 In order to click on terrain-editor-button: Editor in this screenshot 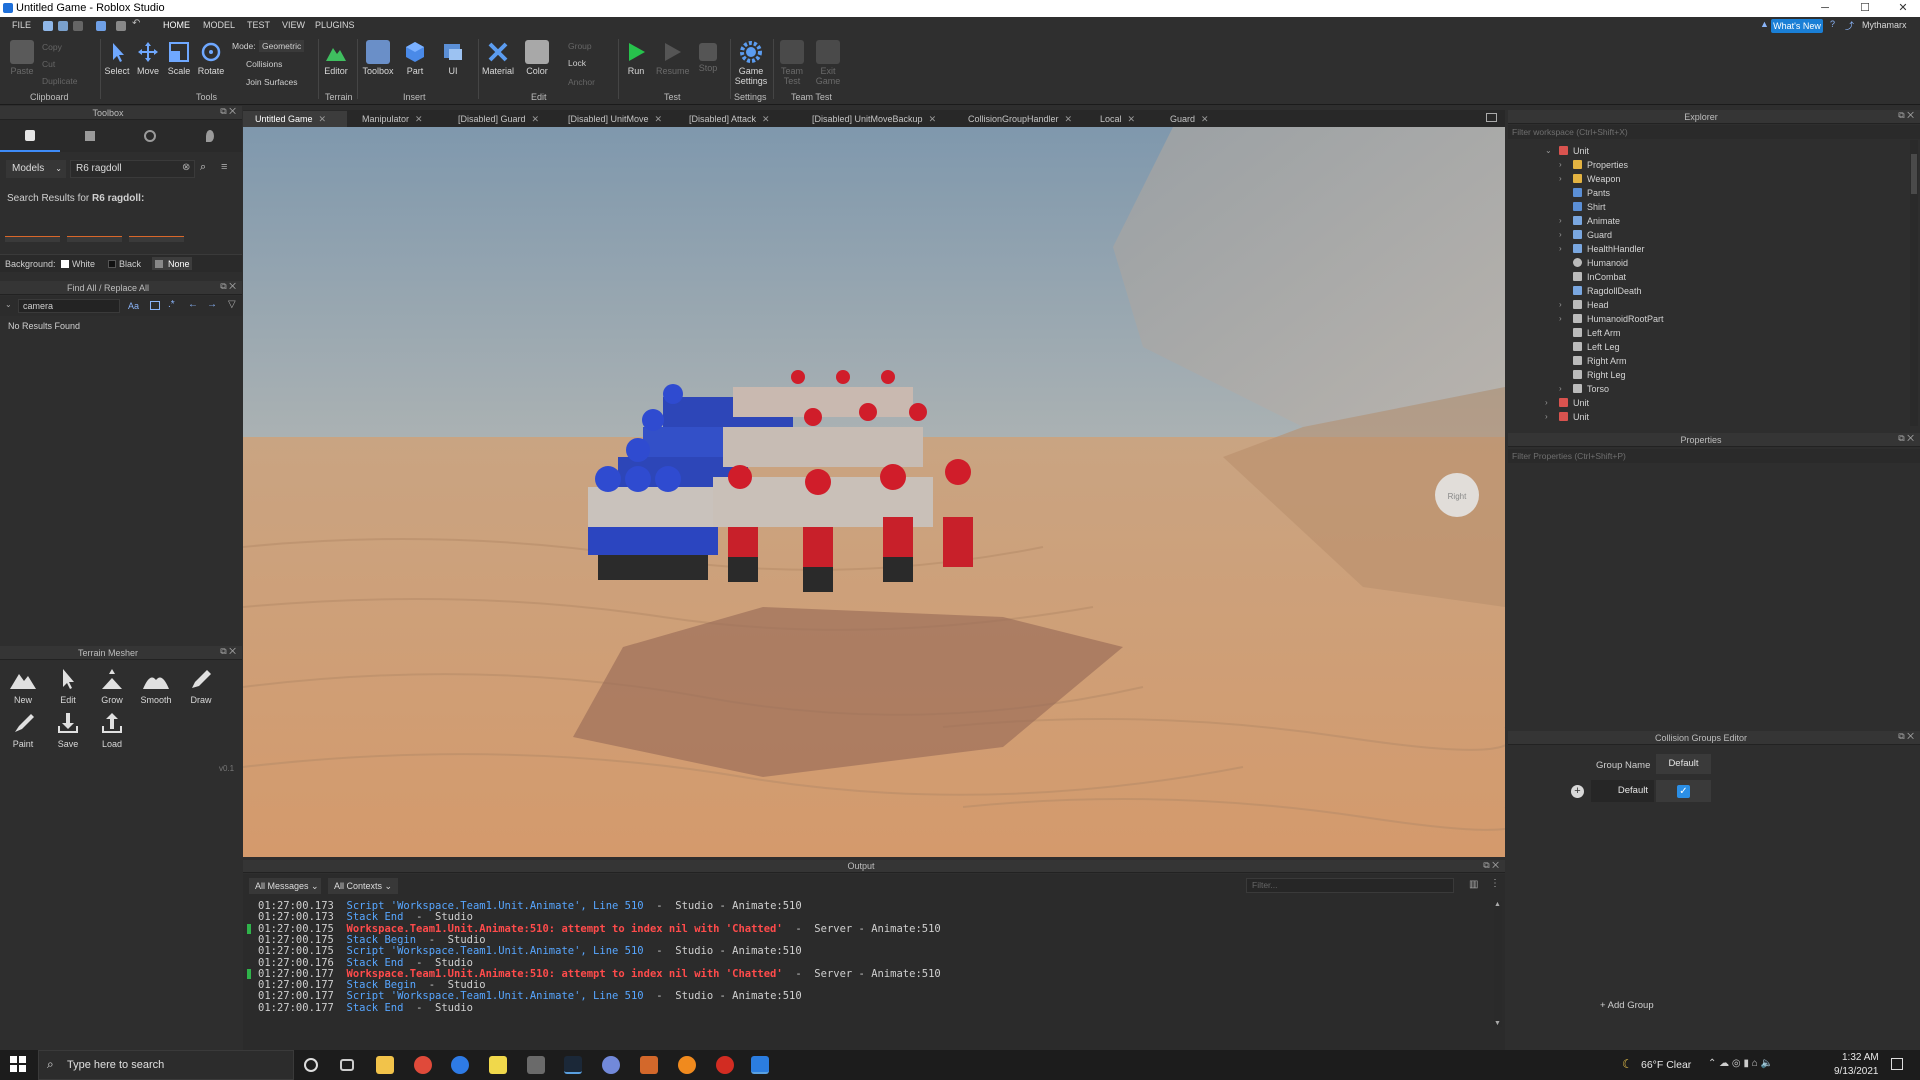, I will do `click(336, 61)`.